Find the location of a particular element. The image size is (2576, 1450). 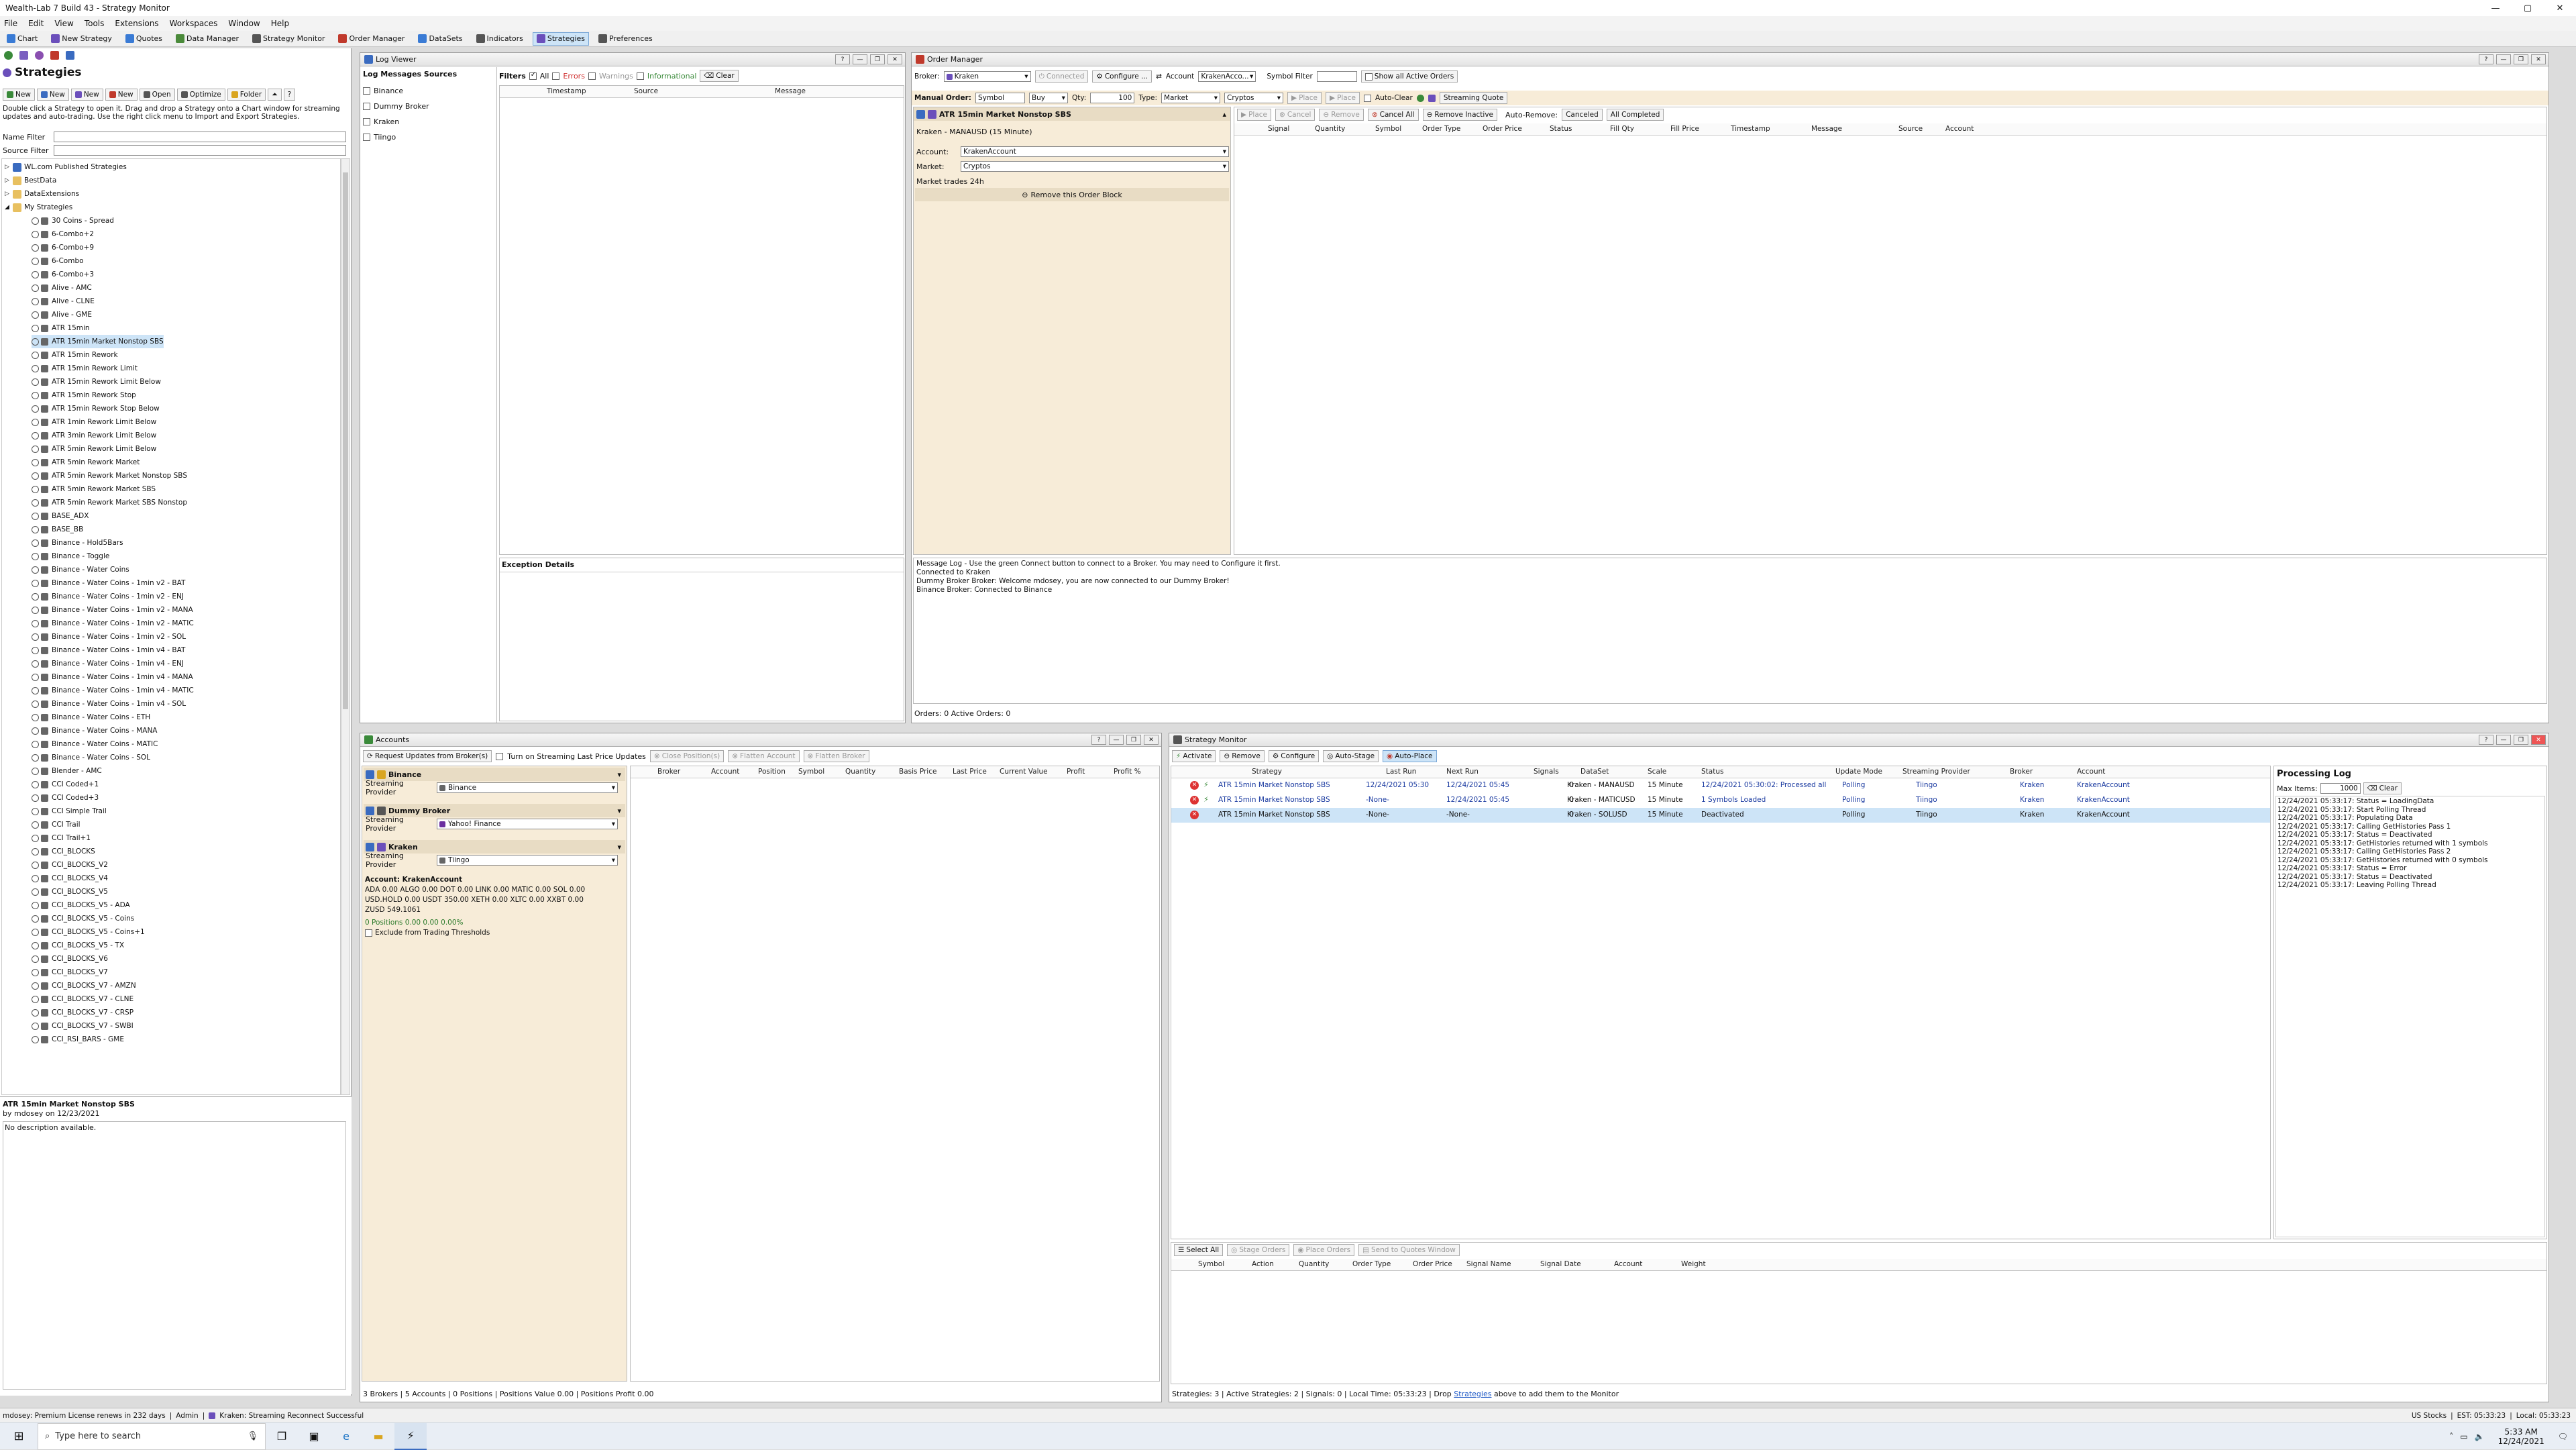

max-items-input: 1000 is located at coordinates (2340, 788).